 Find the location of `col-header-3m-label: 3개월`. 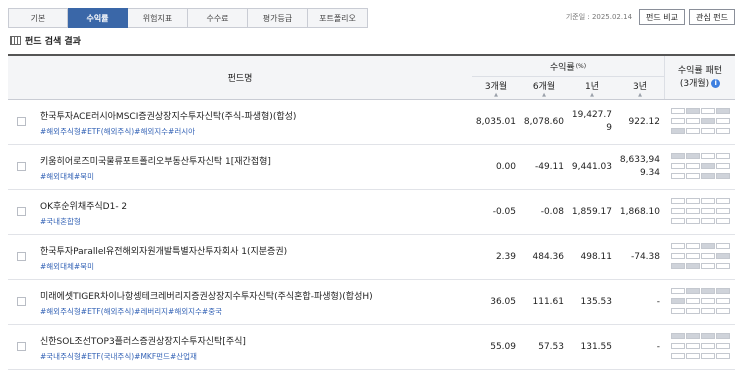

col-header-3m-label: 3개월 is located at coordinates (496, 86).